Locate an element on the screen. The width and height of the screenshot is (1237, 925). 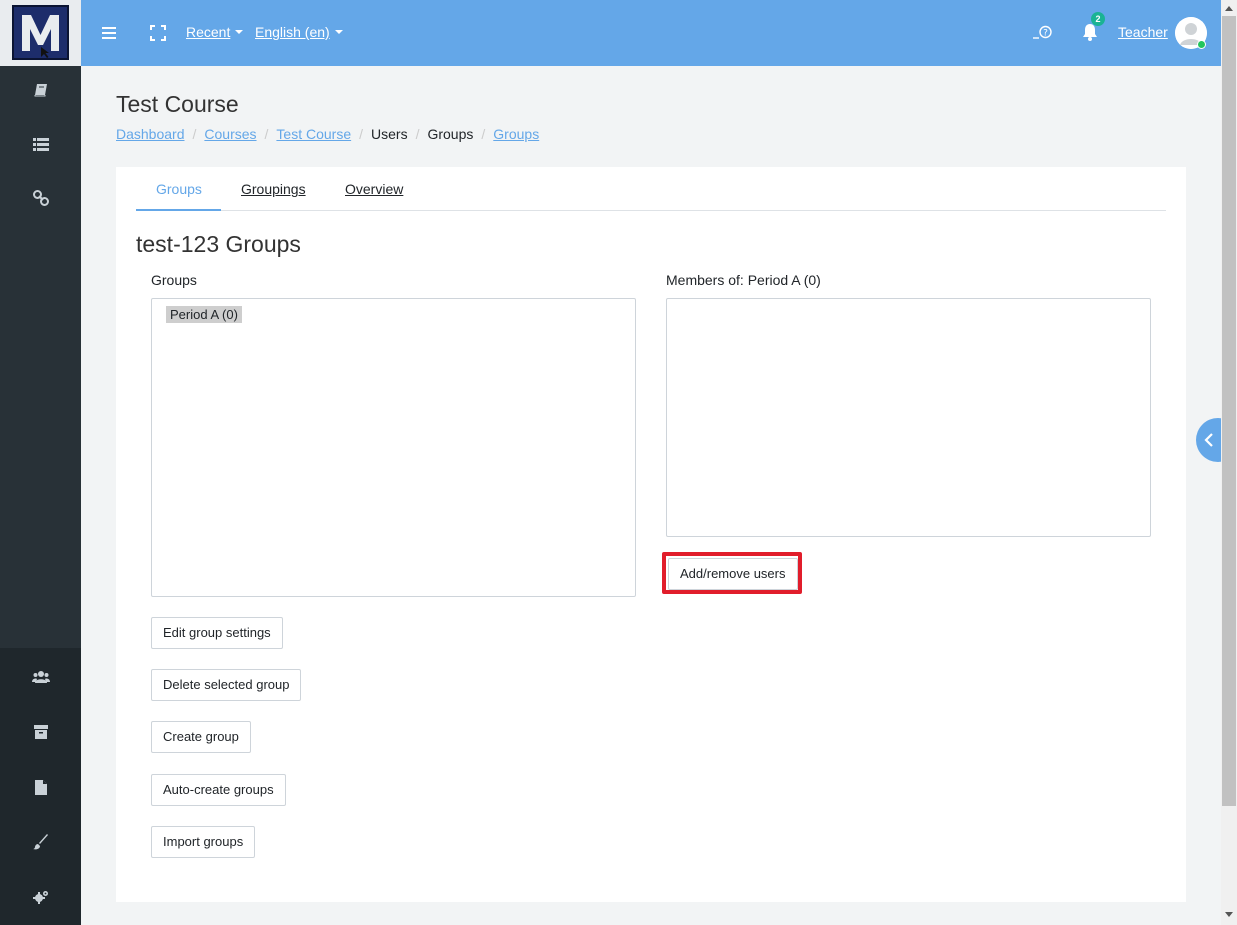
import-groups-button: Import groups is located at coordinates (203, 842).